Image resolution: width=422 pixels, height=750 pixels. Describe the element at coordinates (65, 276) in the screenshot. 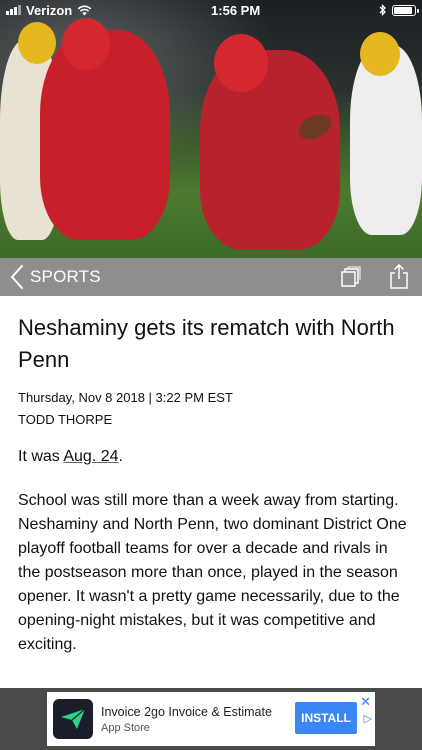

I see `section-label: SPORTS` at that location.